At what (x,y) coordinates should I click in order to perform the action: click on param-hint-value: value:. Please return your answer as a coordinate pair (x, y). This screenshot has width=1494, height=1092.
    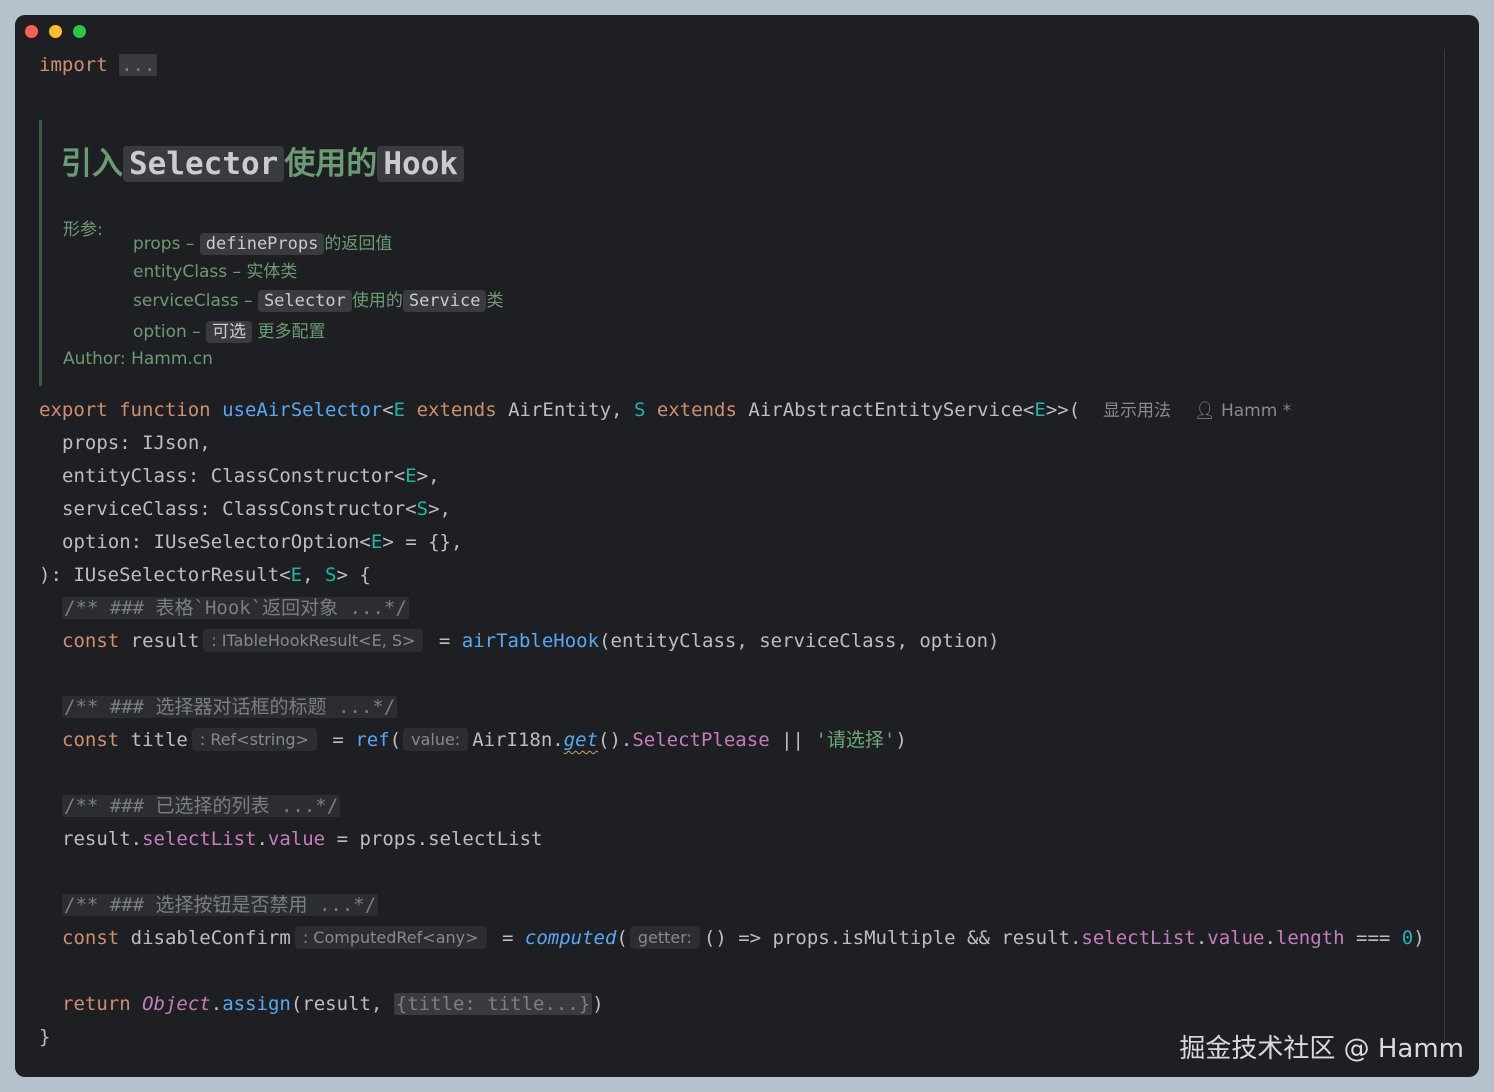
    Looking at the image, I should click on (436, 739).